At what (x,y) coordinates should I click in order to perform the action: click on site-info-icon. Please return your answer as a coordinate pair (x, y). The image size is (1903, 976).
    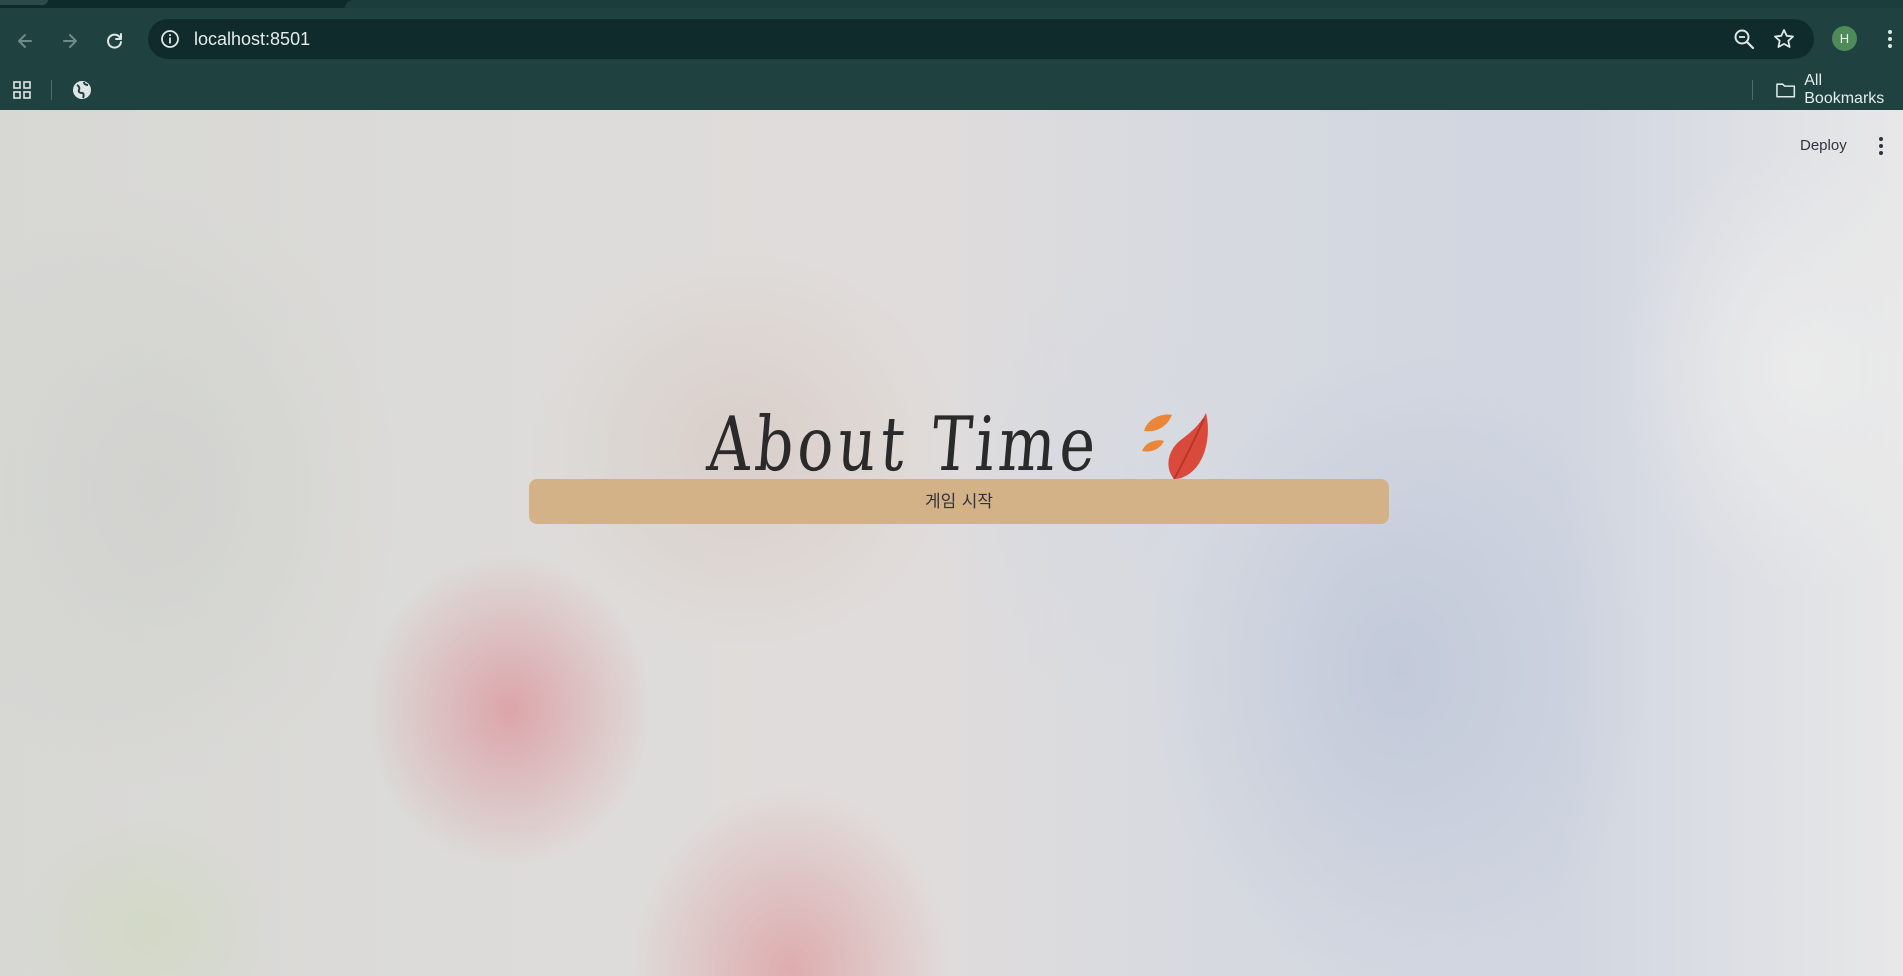
    Looking at the image, I should click on (170, 39).